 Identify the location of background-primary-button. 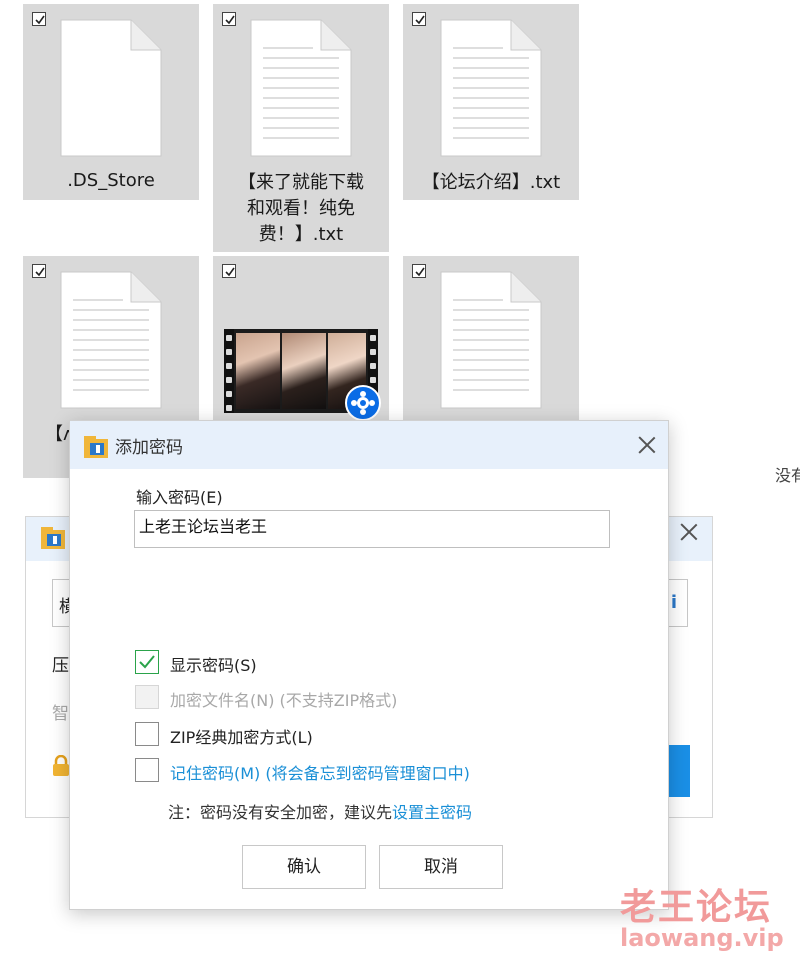
(678, 771).